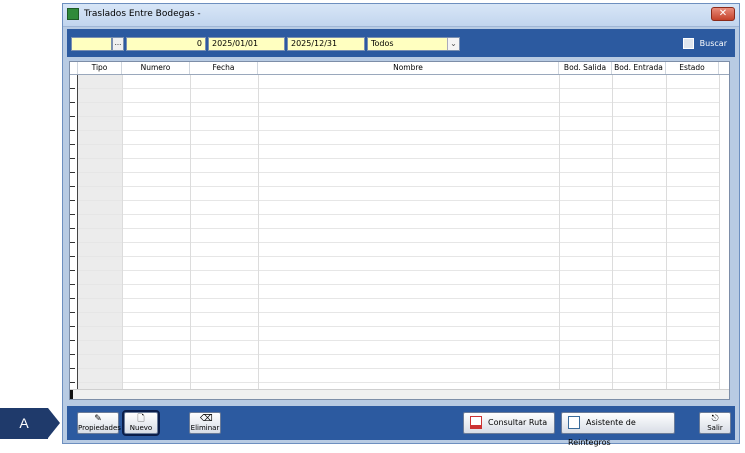 Image resolution: width=745 pixels, height=453 pixels. I want to click on horizontal-scrollbar, so click(399, 394).